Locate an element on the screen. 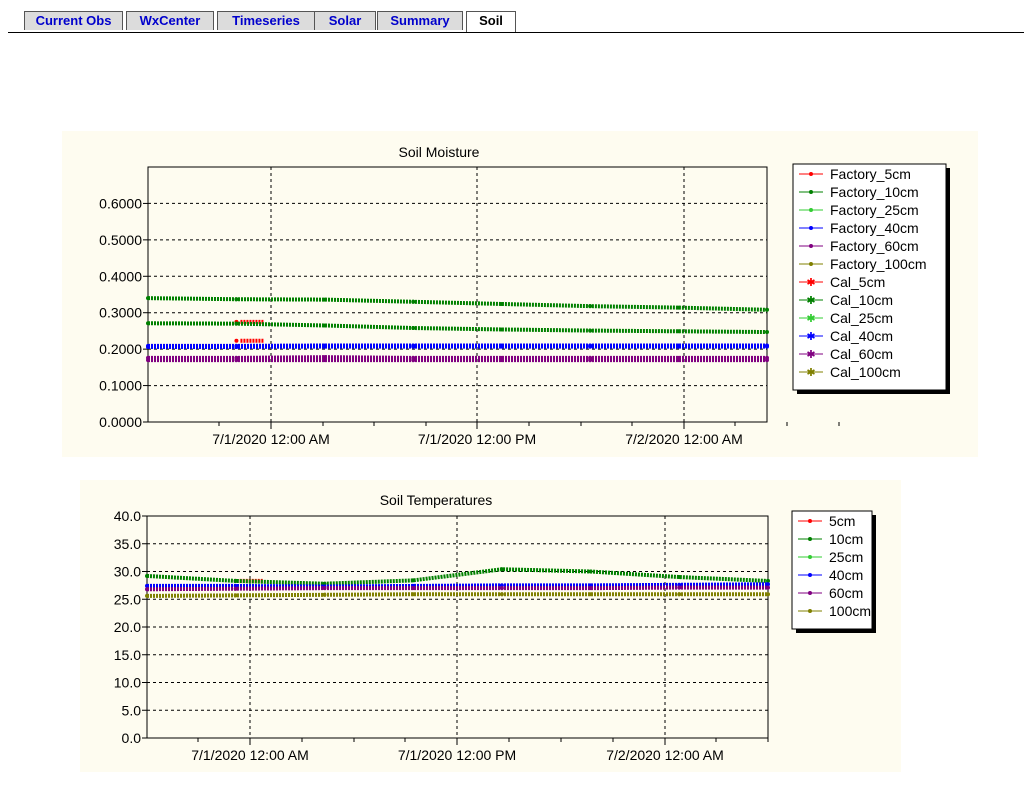 The width and height of the screenshot is (1032, 808). legend-label: Cal_100cm is located at coordinates (865, 372).